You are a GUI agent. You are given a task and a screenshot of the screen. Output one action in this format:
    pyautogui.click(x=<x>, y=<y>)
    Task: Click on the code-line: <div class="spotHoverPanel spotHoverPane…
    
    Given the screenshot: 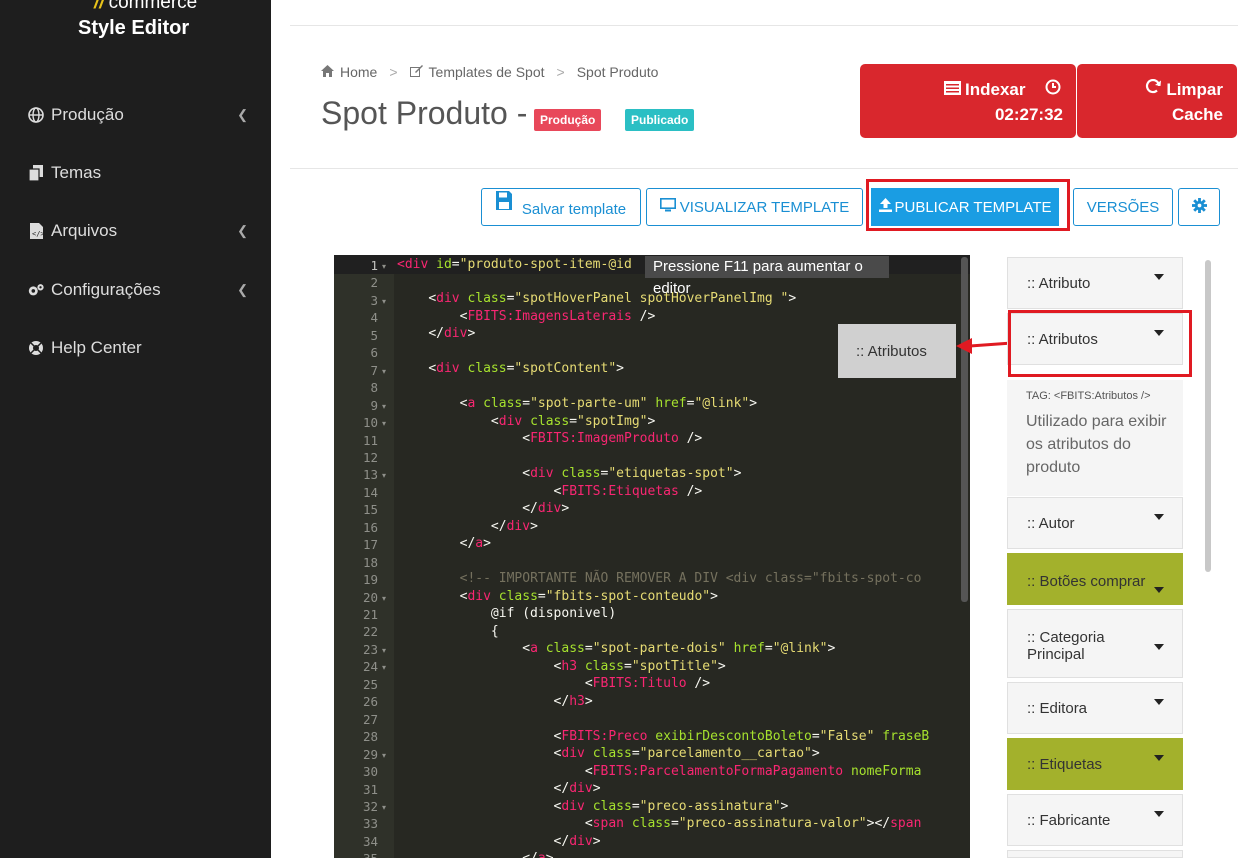 What is the action you would take?
    pyautogui.click(x=612, y=298)
    